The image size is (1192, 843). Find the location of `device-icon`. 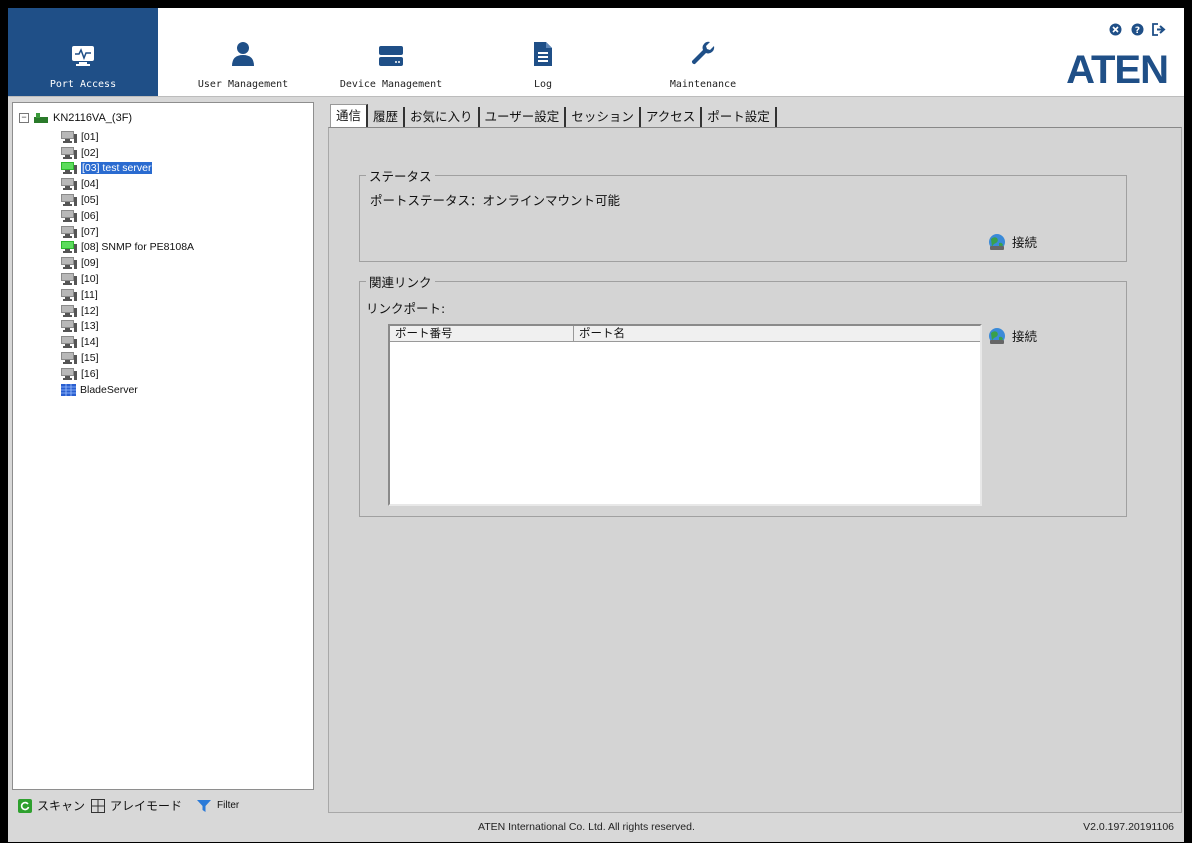

device-icon is located at coordinates (391, 52).